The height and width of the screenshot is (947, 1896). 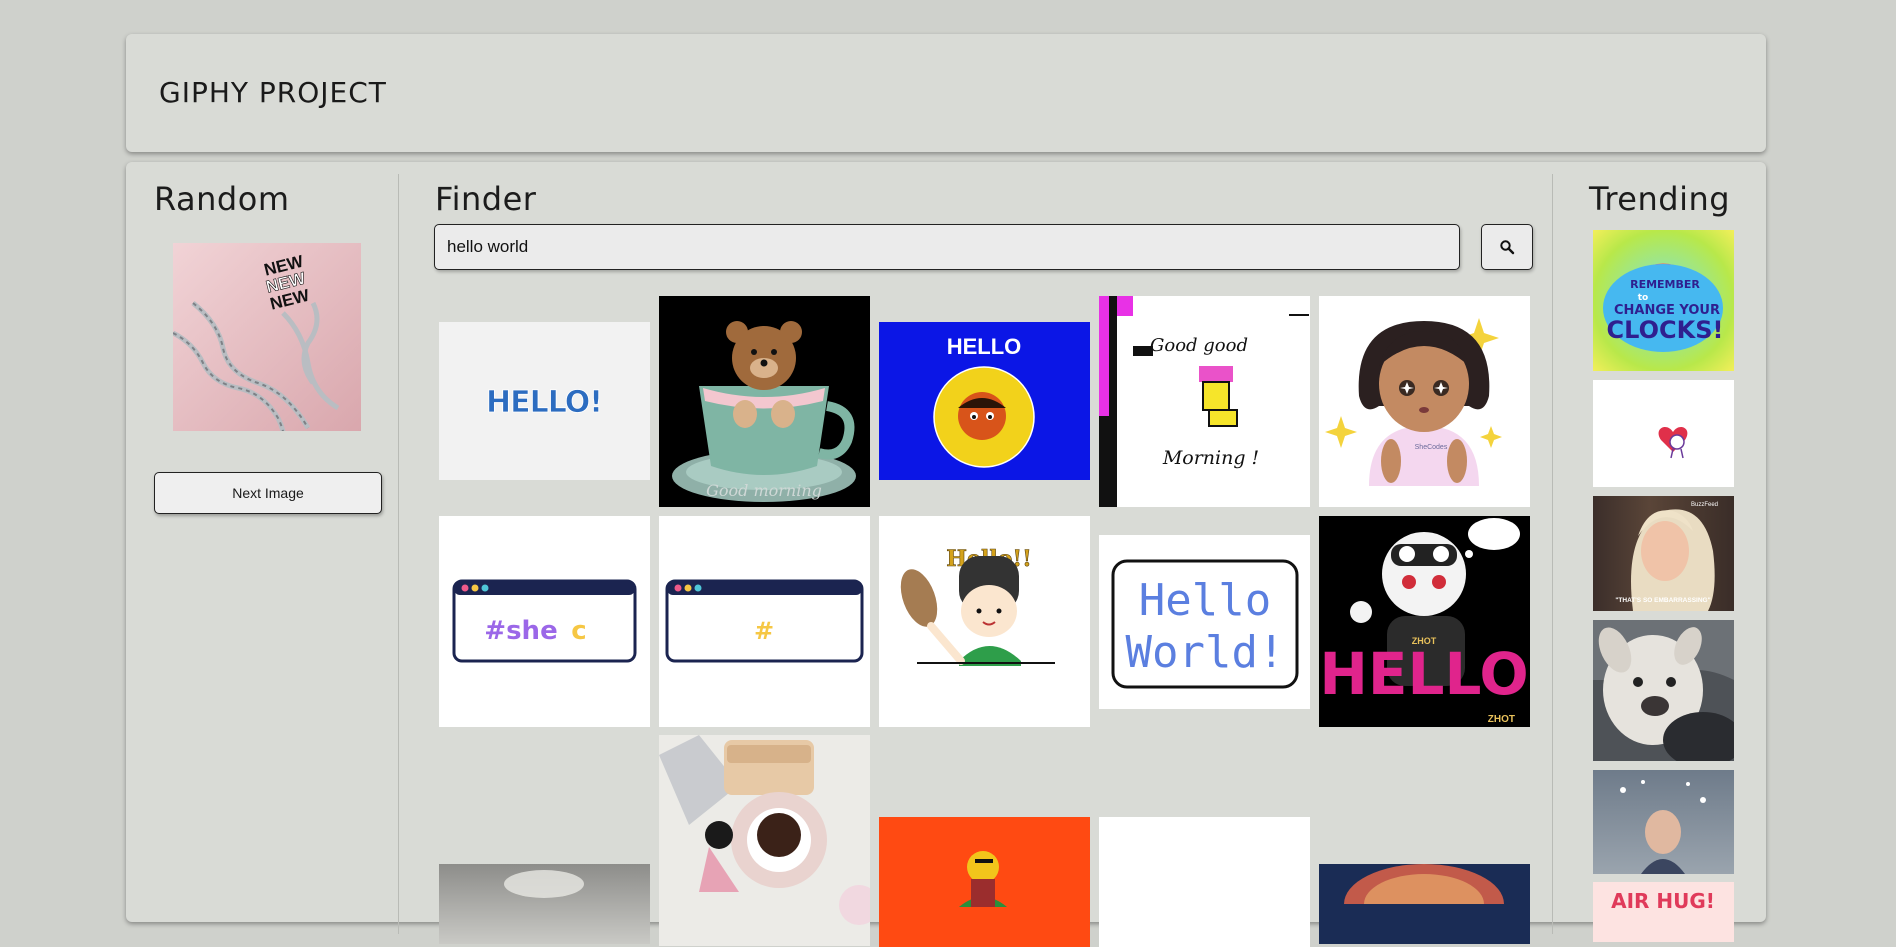 What do you see at coordinates (398, 554) in the screenshot?
I see `column-divider-left` at bounding box center [398, 554].